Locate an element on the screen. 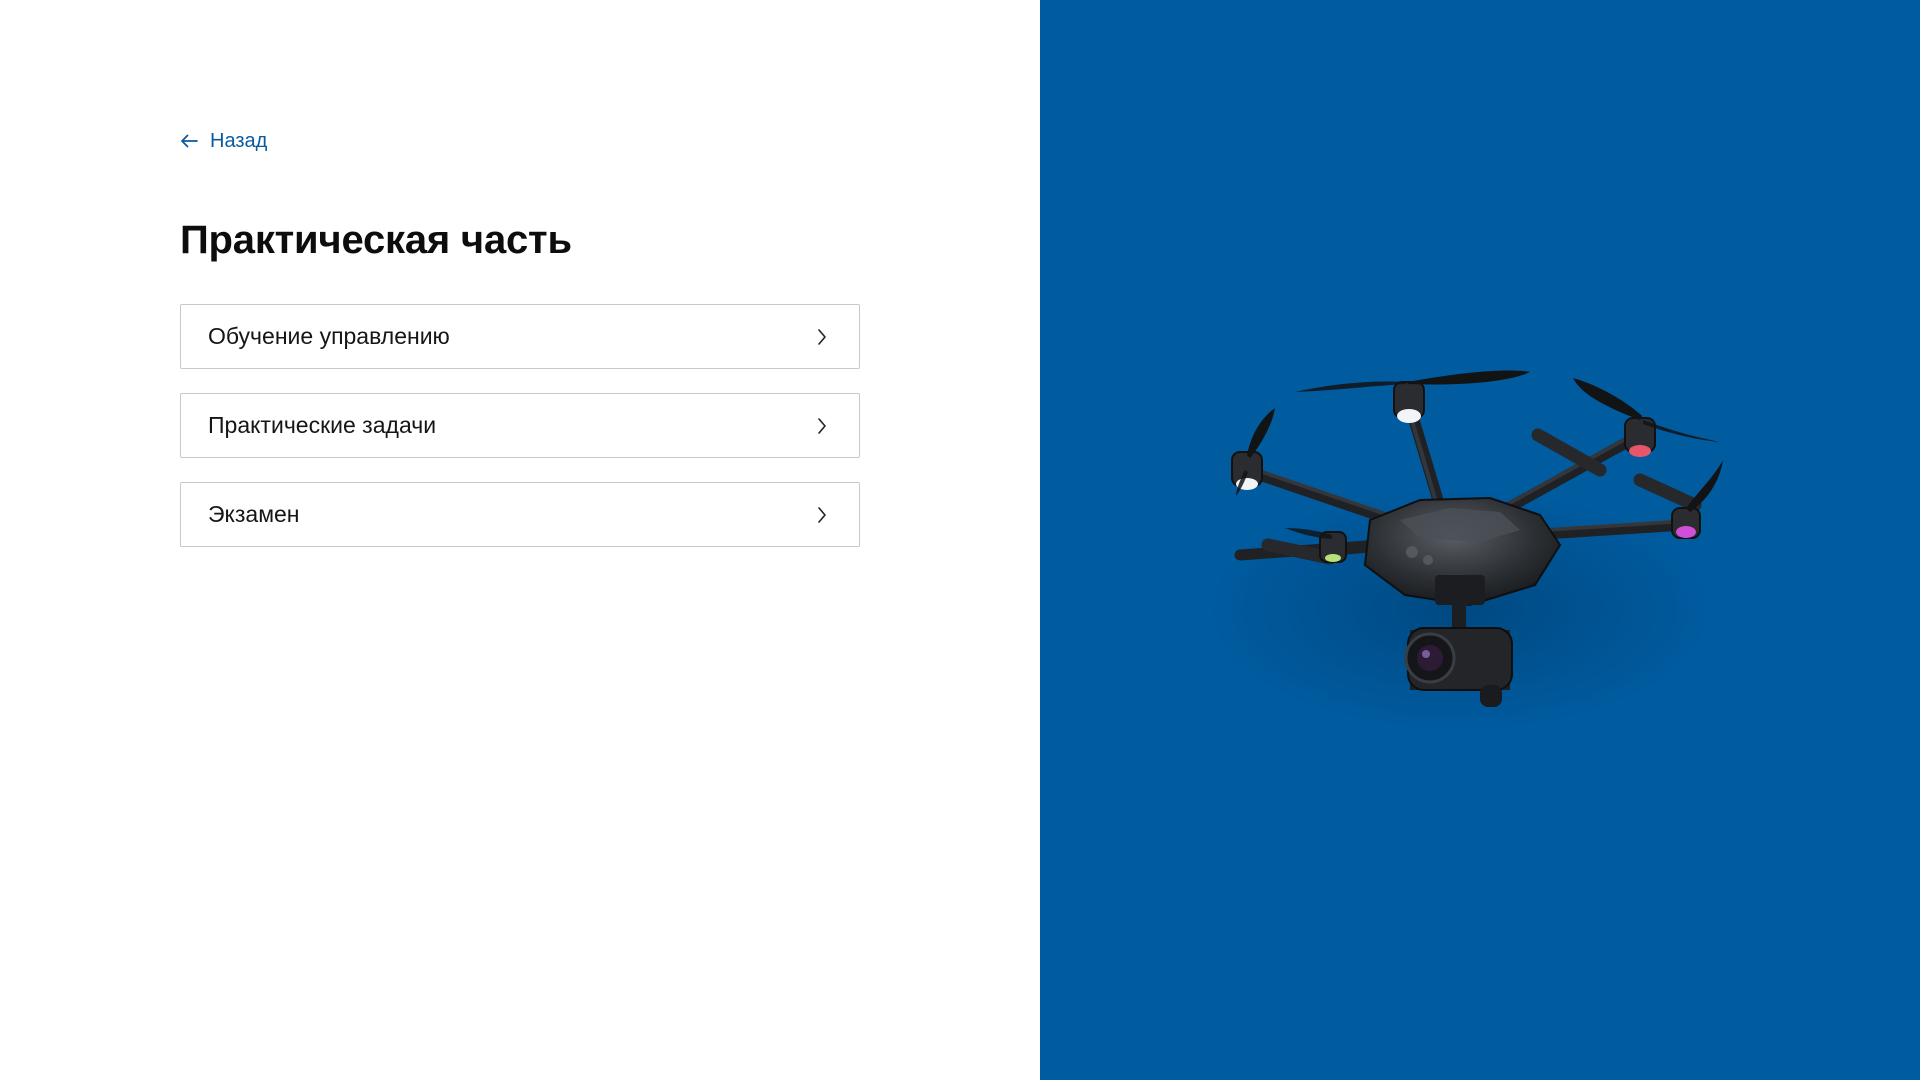  arrow-left-icon is located at coordinates (189, 141).